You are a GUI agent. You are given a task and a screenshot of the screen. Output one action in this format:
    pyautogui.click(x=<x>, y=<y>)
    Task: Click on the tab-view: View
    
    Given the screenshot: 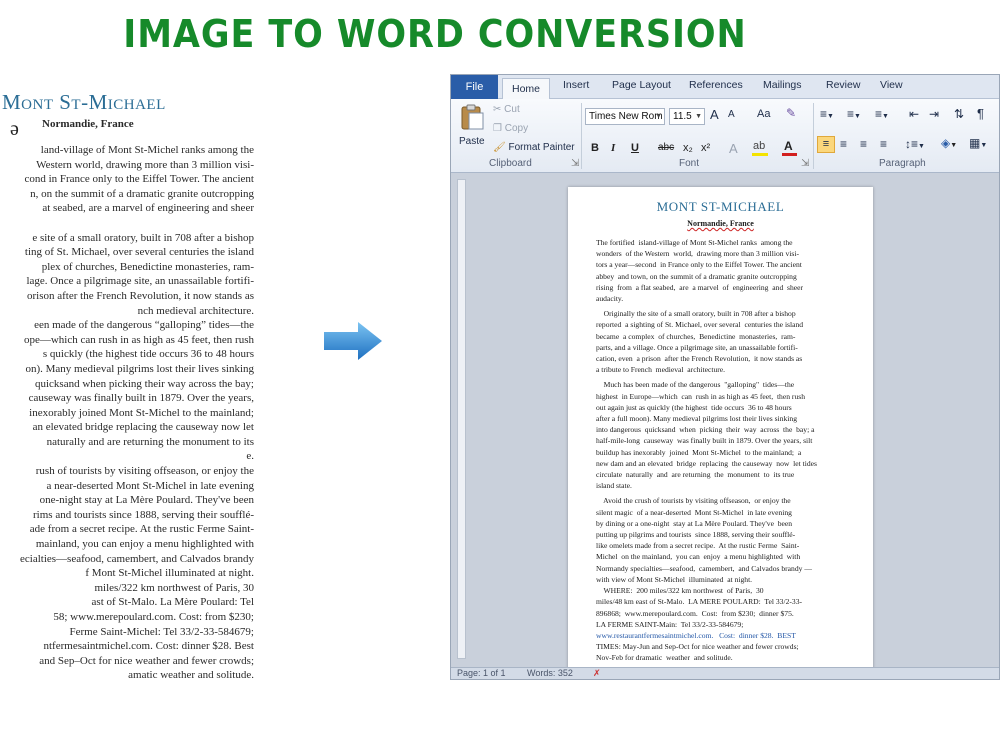 What is the action you would take?
    pyautogui.click(x=891, y=85)
    